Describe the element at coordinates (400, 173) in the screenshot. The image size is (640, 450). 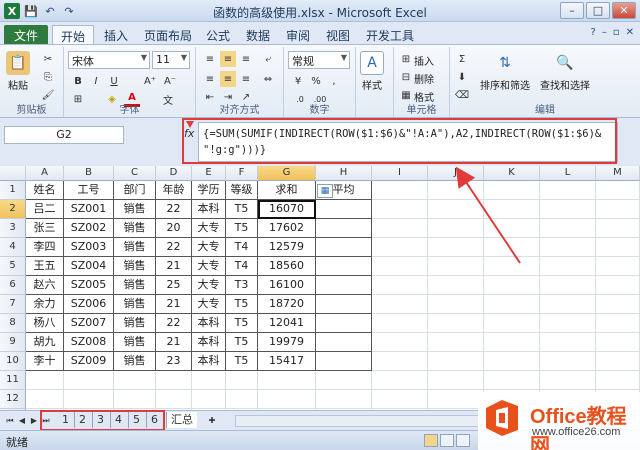
I see `column-header: I` at that location.